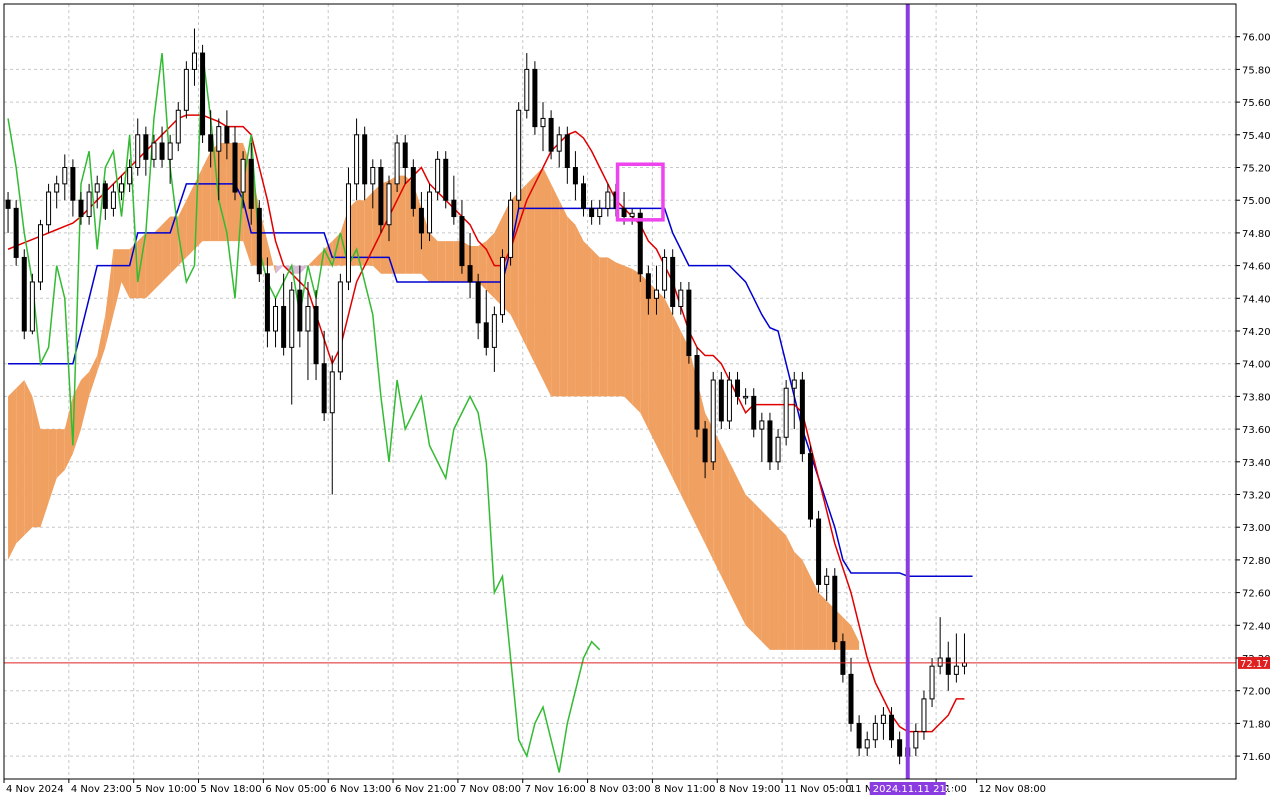 Image resolution: width=1280 pixels, height=804 pixels. What do you see at coordinates (35, 789) in the screenshot?
I see `x-tick-label: 4 Nov 2024` at bounding box center [35, 789].